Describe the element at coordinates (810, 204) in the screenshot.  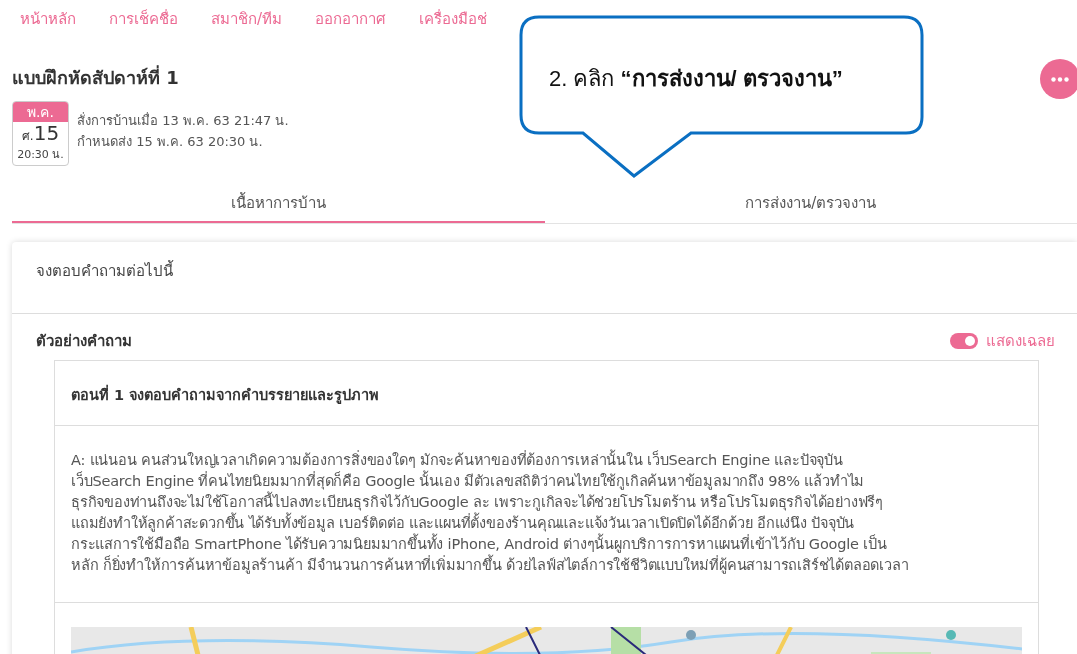
I see `tab: การส่งงาน/ตรวจงาน` at that location.